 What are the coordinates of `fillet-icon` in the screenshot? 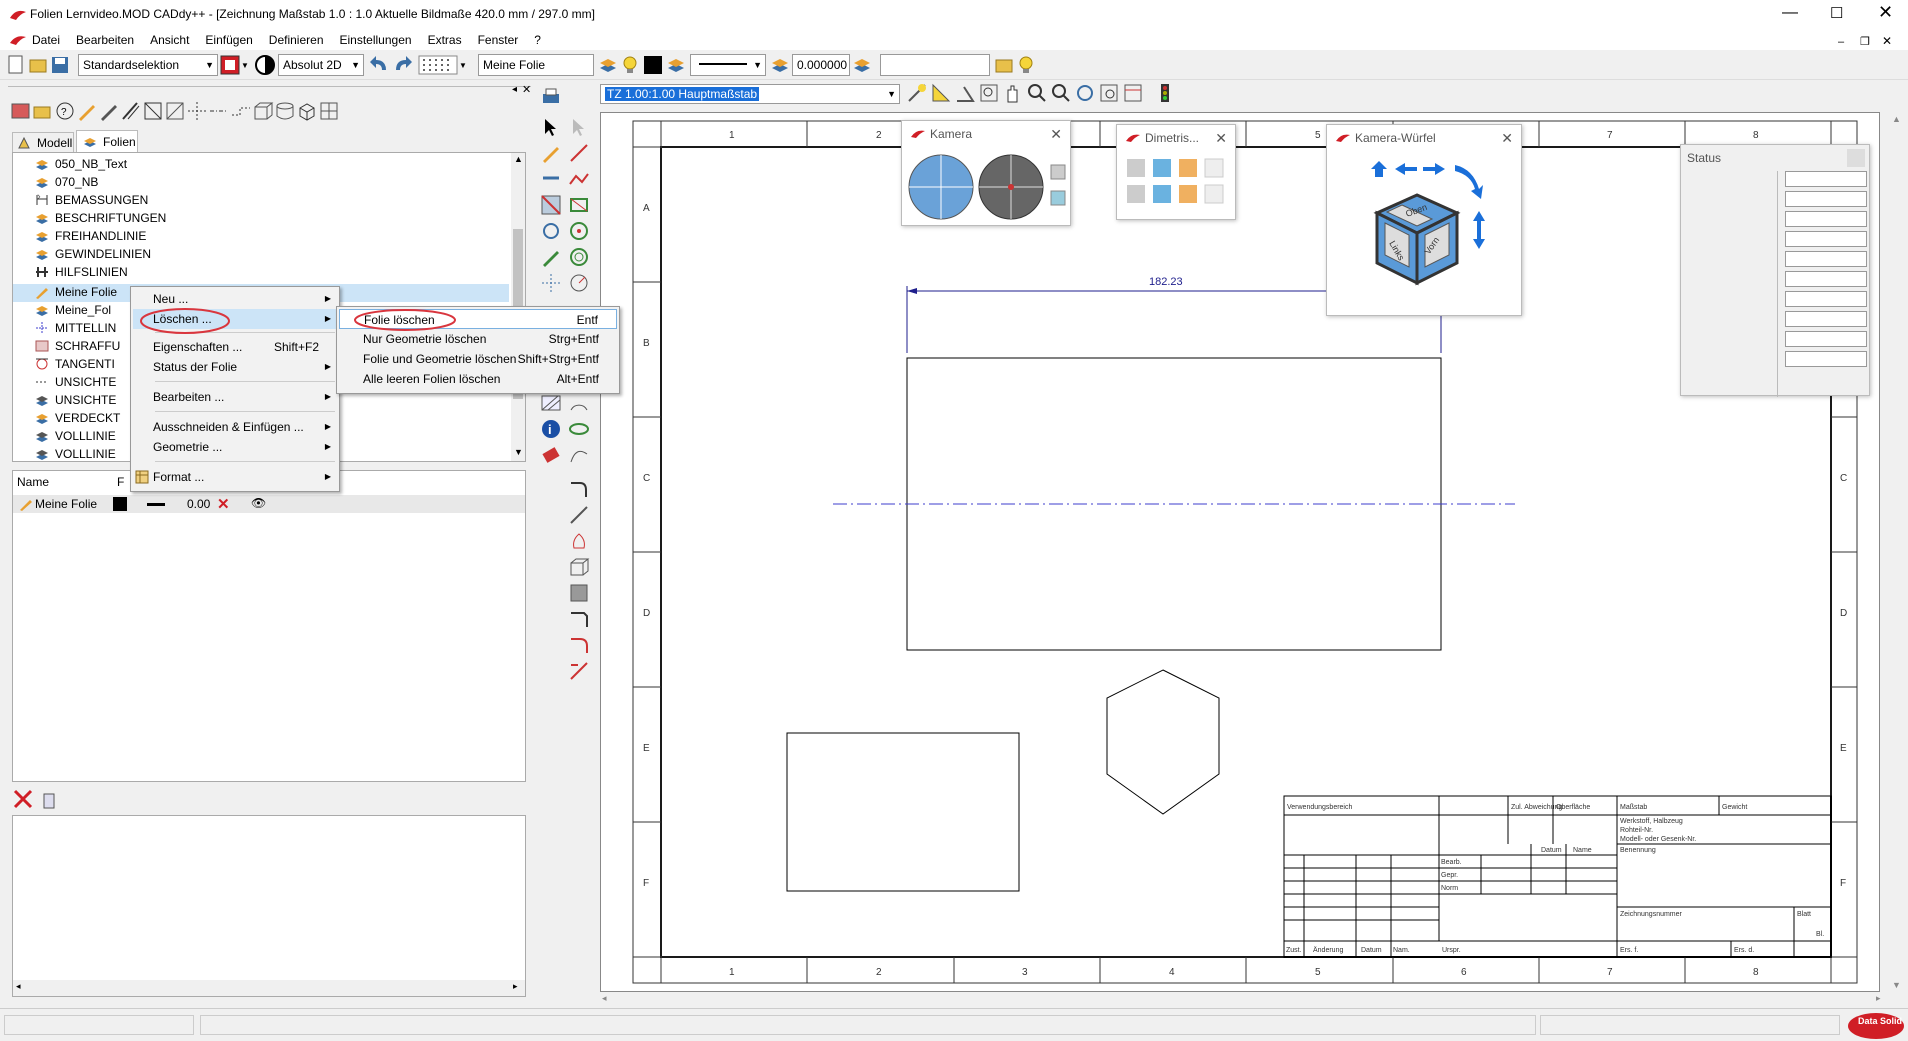 It's located at (579, 489).